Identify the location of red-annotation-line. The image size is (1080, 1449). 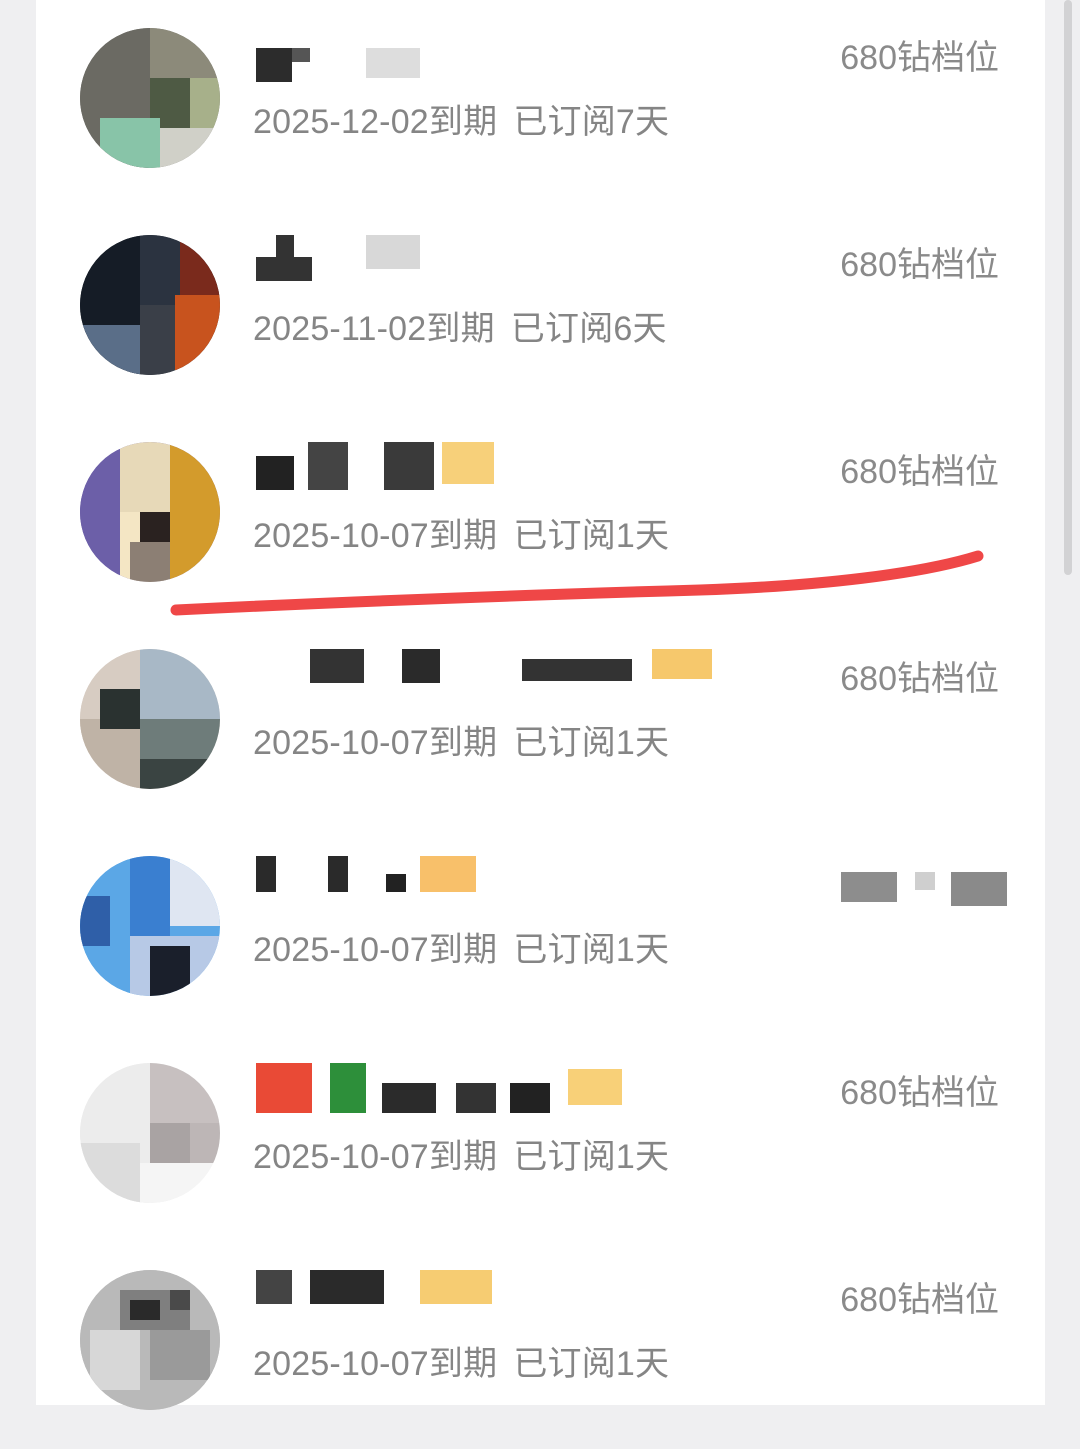
(577, 583).